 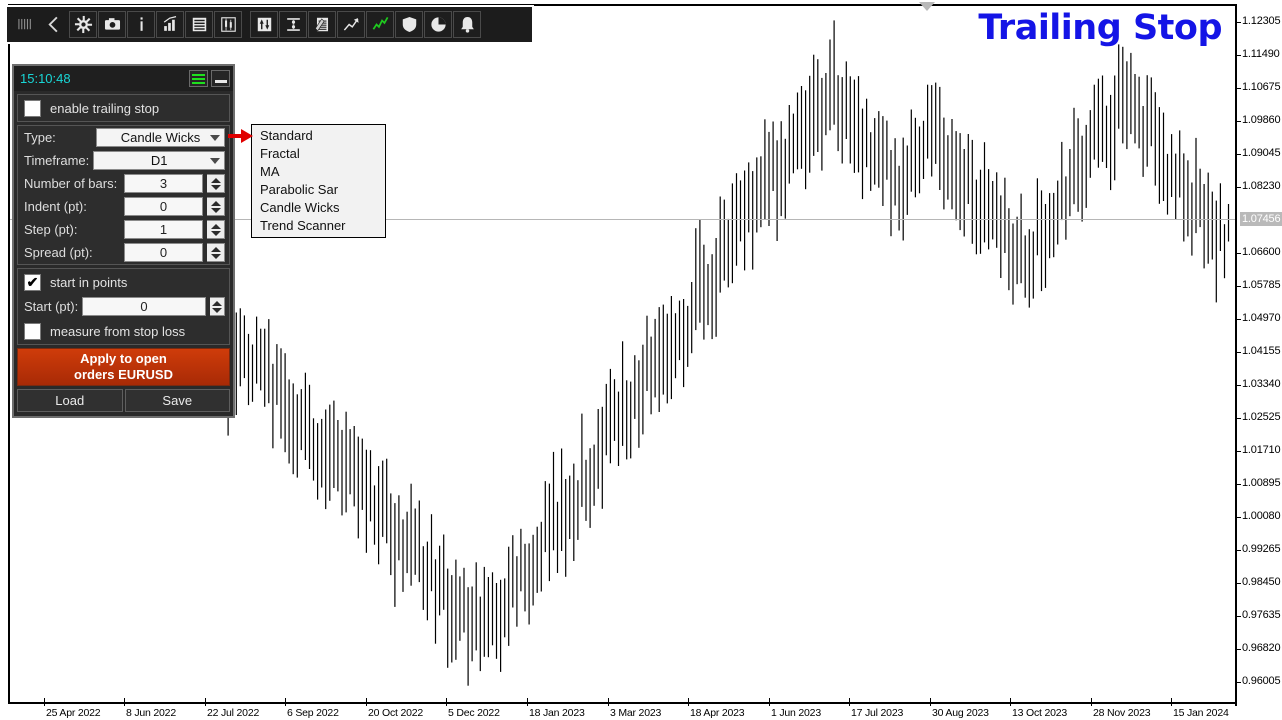 What do you see at coordinates (51, 229) in the screenshot?
I see `step-input-label: Step (pt):` at bounding box center [51, 229].